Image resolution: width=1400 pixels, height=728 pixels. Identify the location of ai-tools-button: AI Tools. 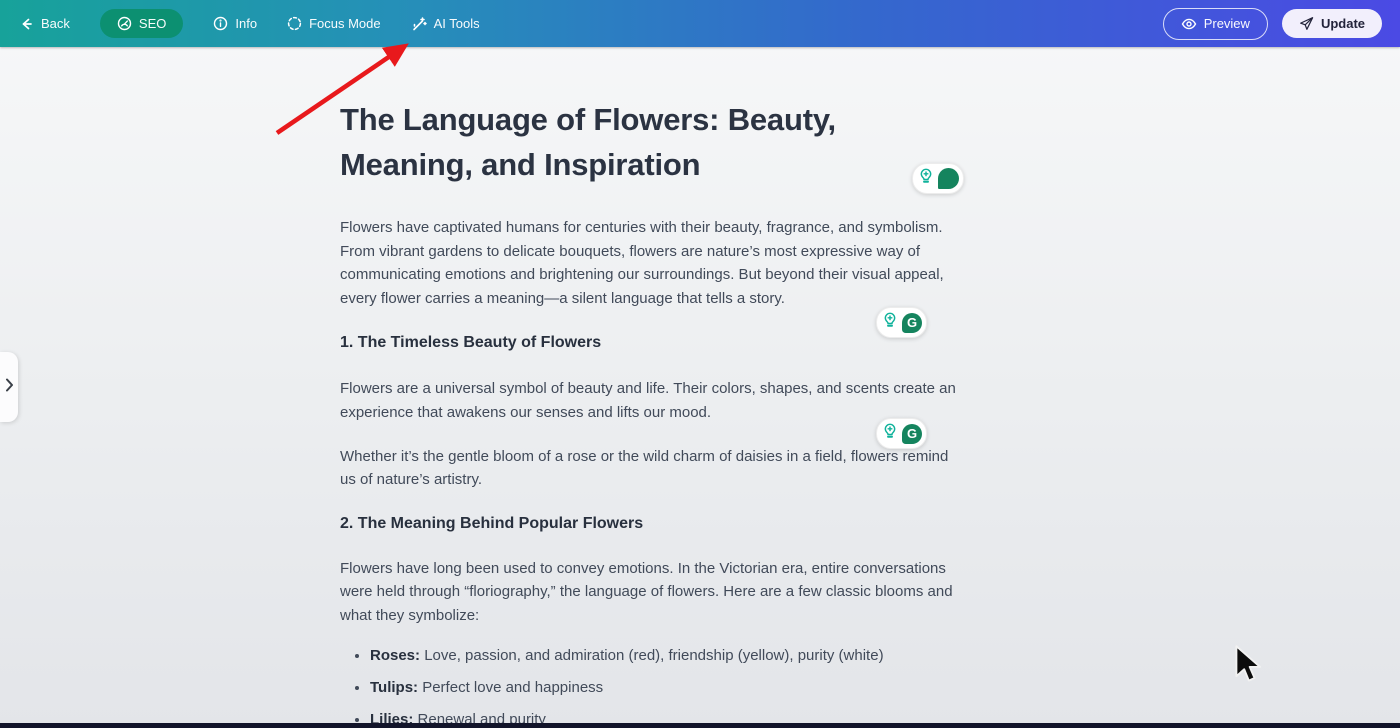
(445, 24).